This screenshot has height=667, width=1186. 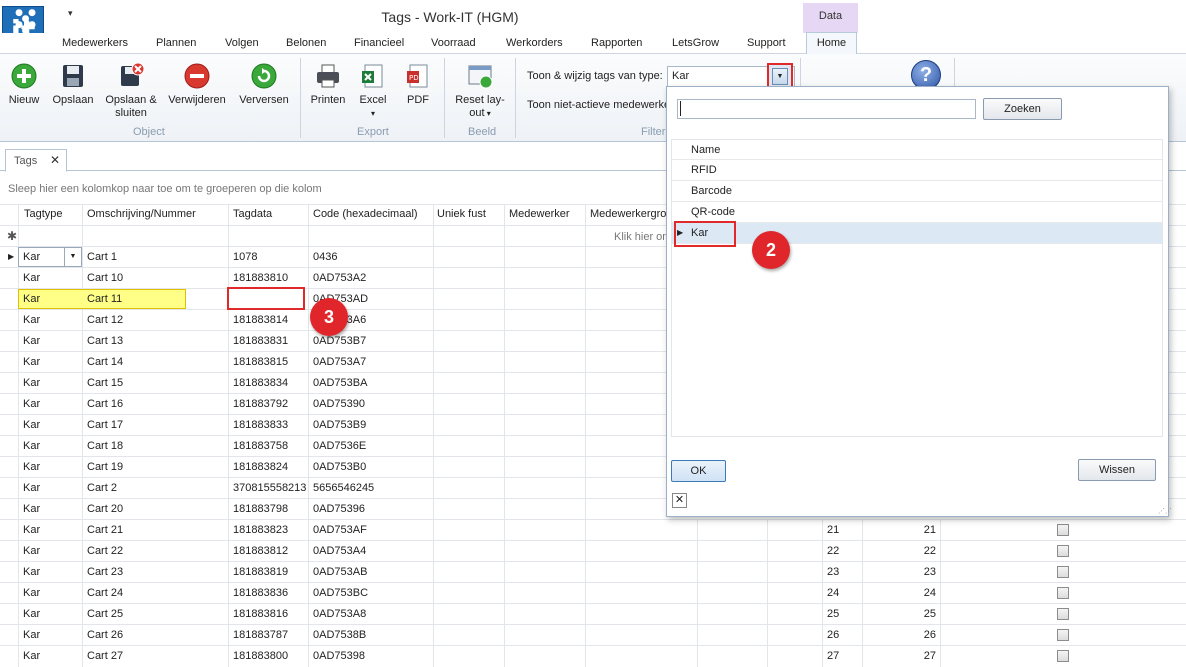 I want to click on tab-rapporten: Rapporten, so click(x=616, y=43).